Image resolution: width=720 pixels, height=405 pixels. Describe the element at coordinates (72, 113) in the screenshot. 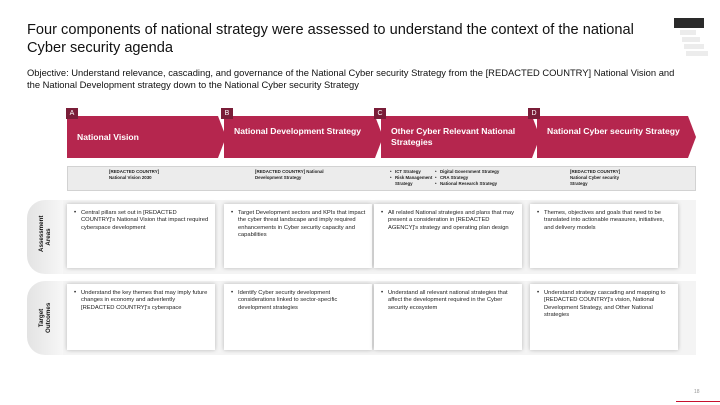

I see `column-letter-a: A` at that location.